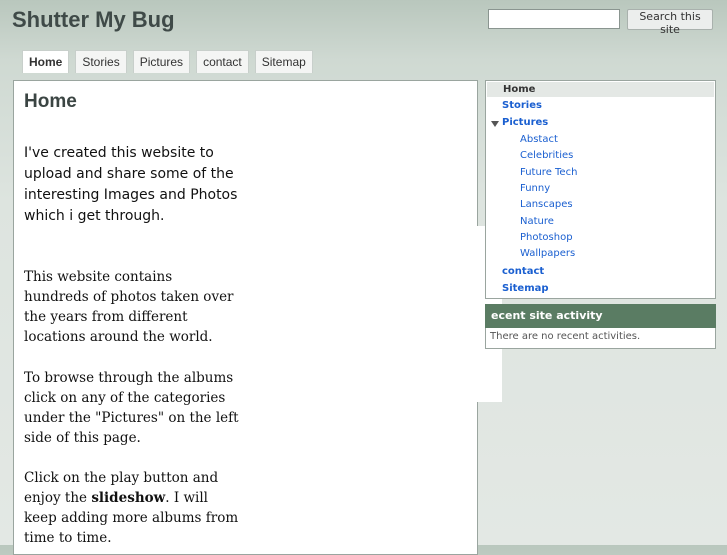  I want to click on sidebar-subitem-wallpapers: Wallpapers, so click(547, 254).